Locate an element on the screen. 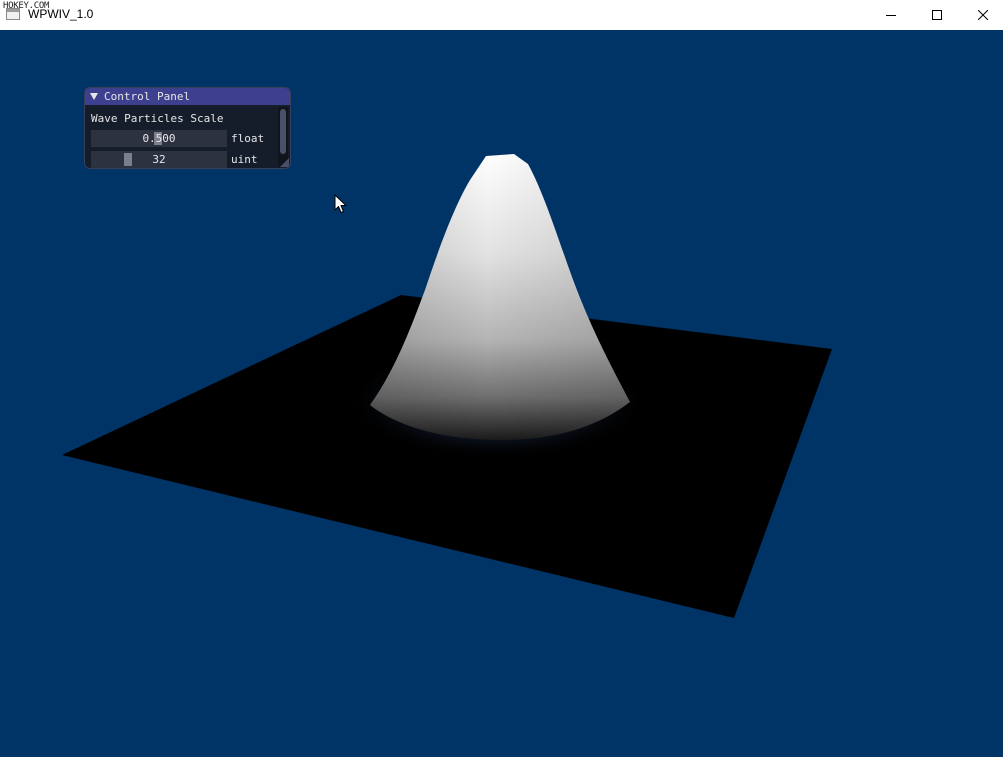  title-bar: HOKEY.COM WPWIV_1.0 is located at coordinates (501, 15).